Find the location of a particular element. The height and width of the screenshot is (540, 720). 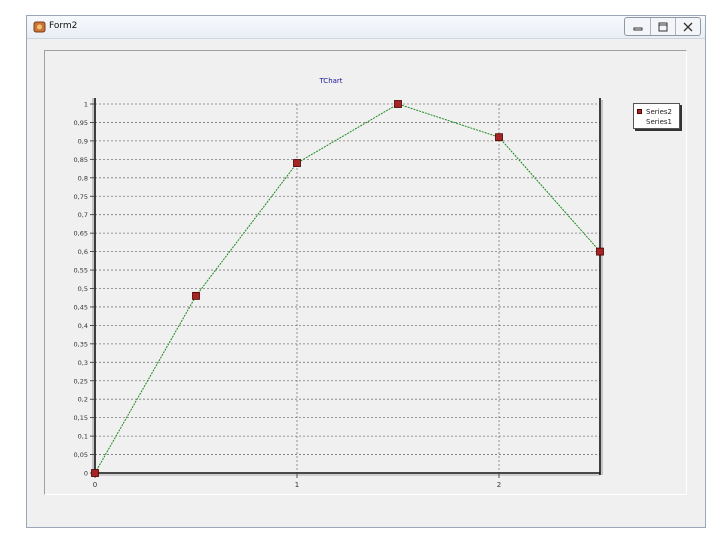

close-button is located at coordinates (687, 26).